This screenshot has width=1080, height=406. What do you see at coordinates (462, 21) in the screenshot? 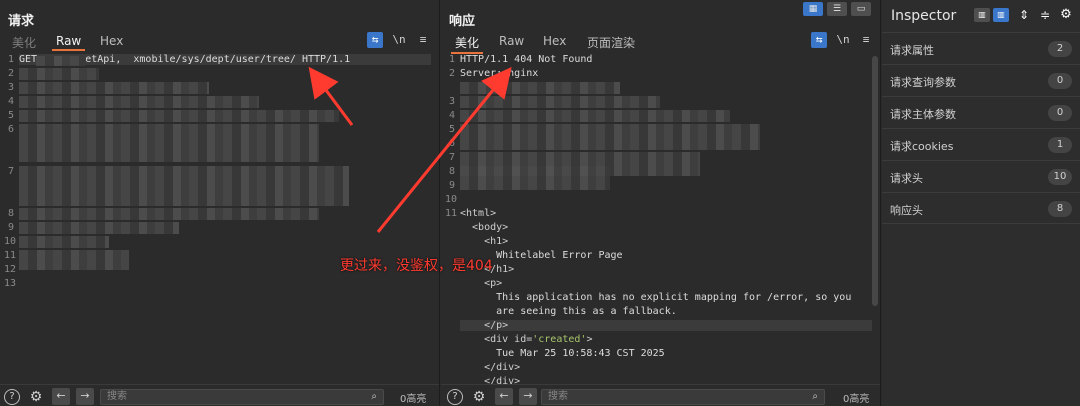
I see `response-title: 响应` at bounding box center [462, 21].